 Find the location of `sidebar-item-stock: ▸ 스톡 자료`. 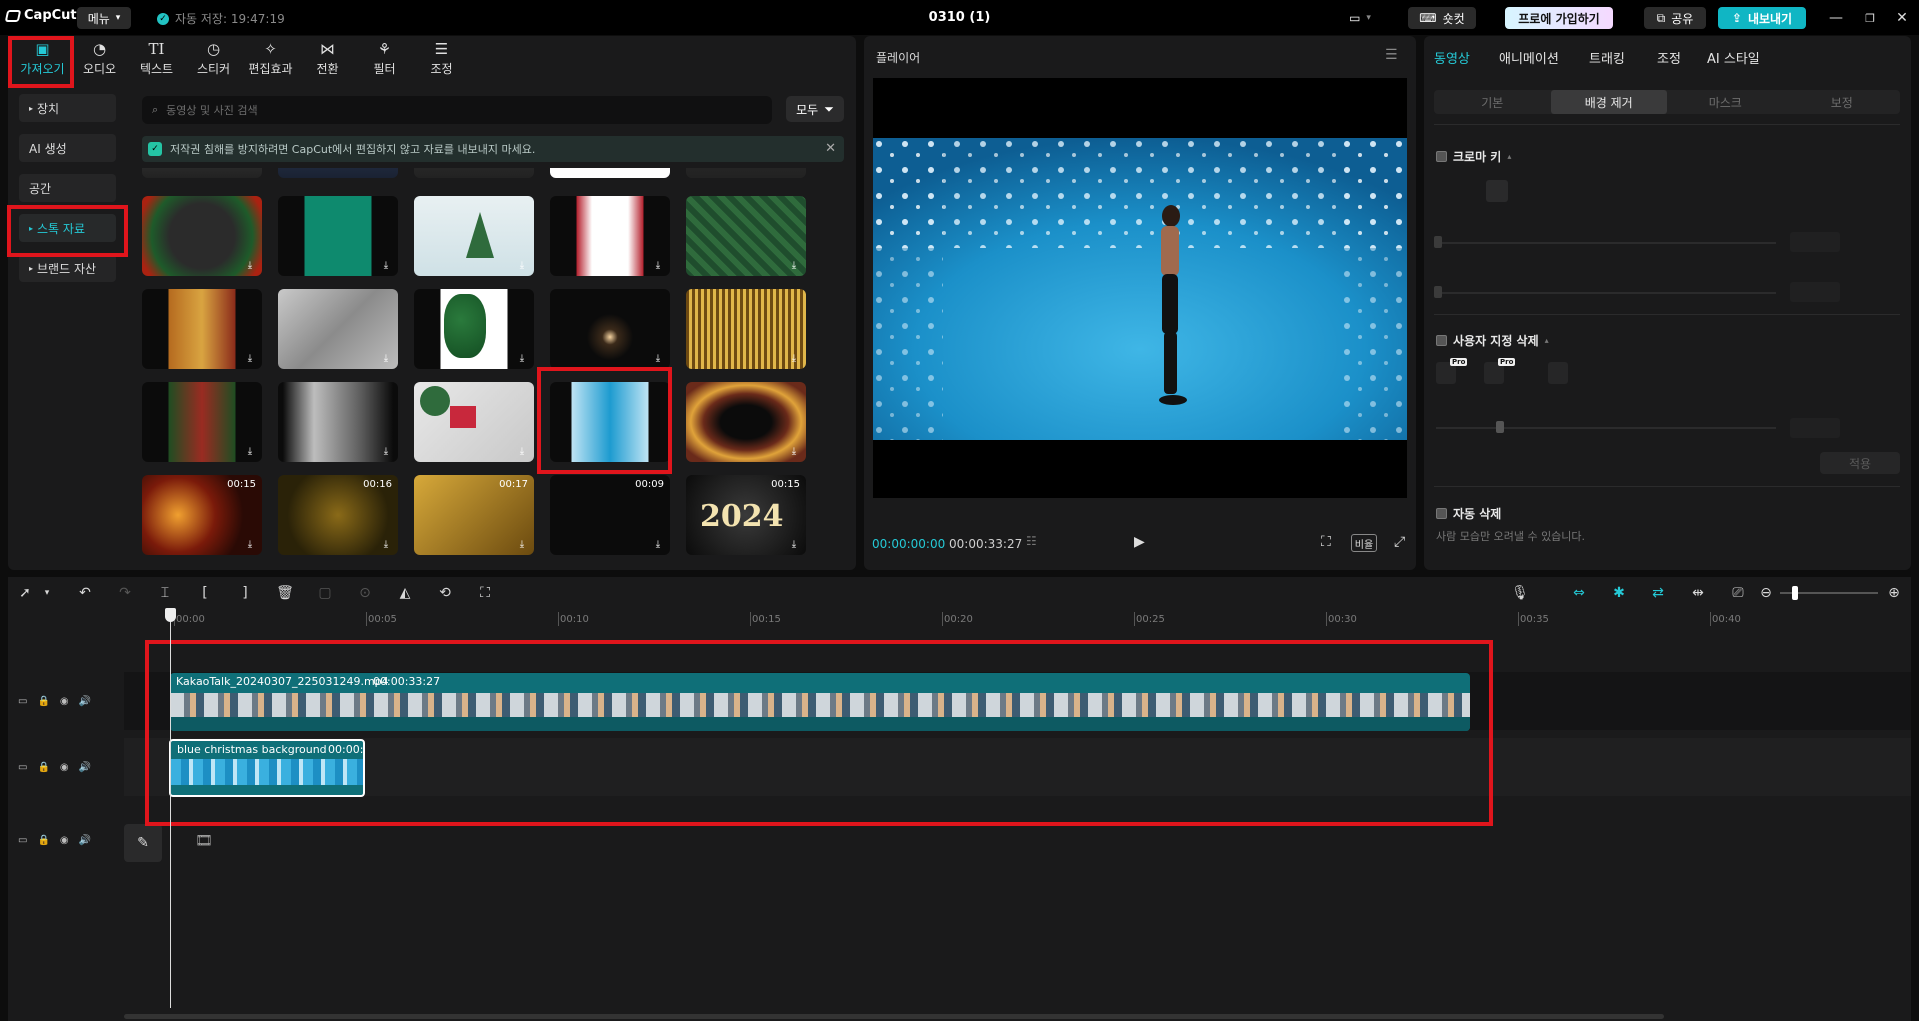

sidebar-item-stock: ▸ 스톡 자료 is located at coordinates (67, 228).